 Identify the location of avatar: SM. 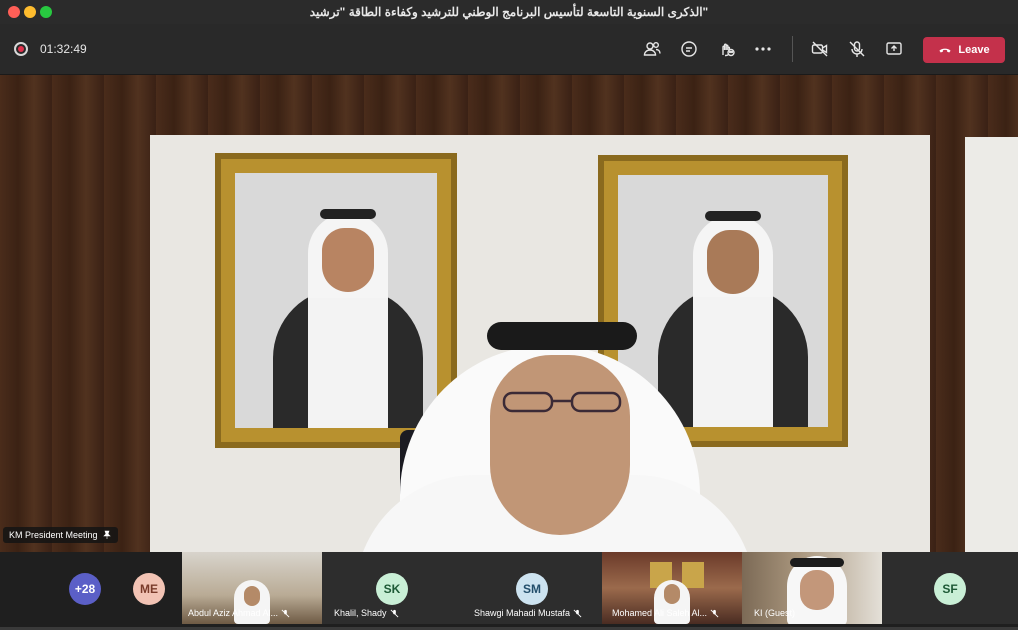
(532, 589).